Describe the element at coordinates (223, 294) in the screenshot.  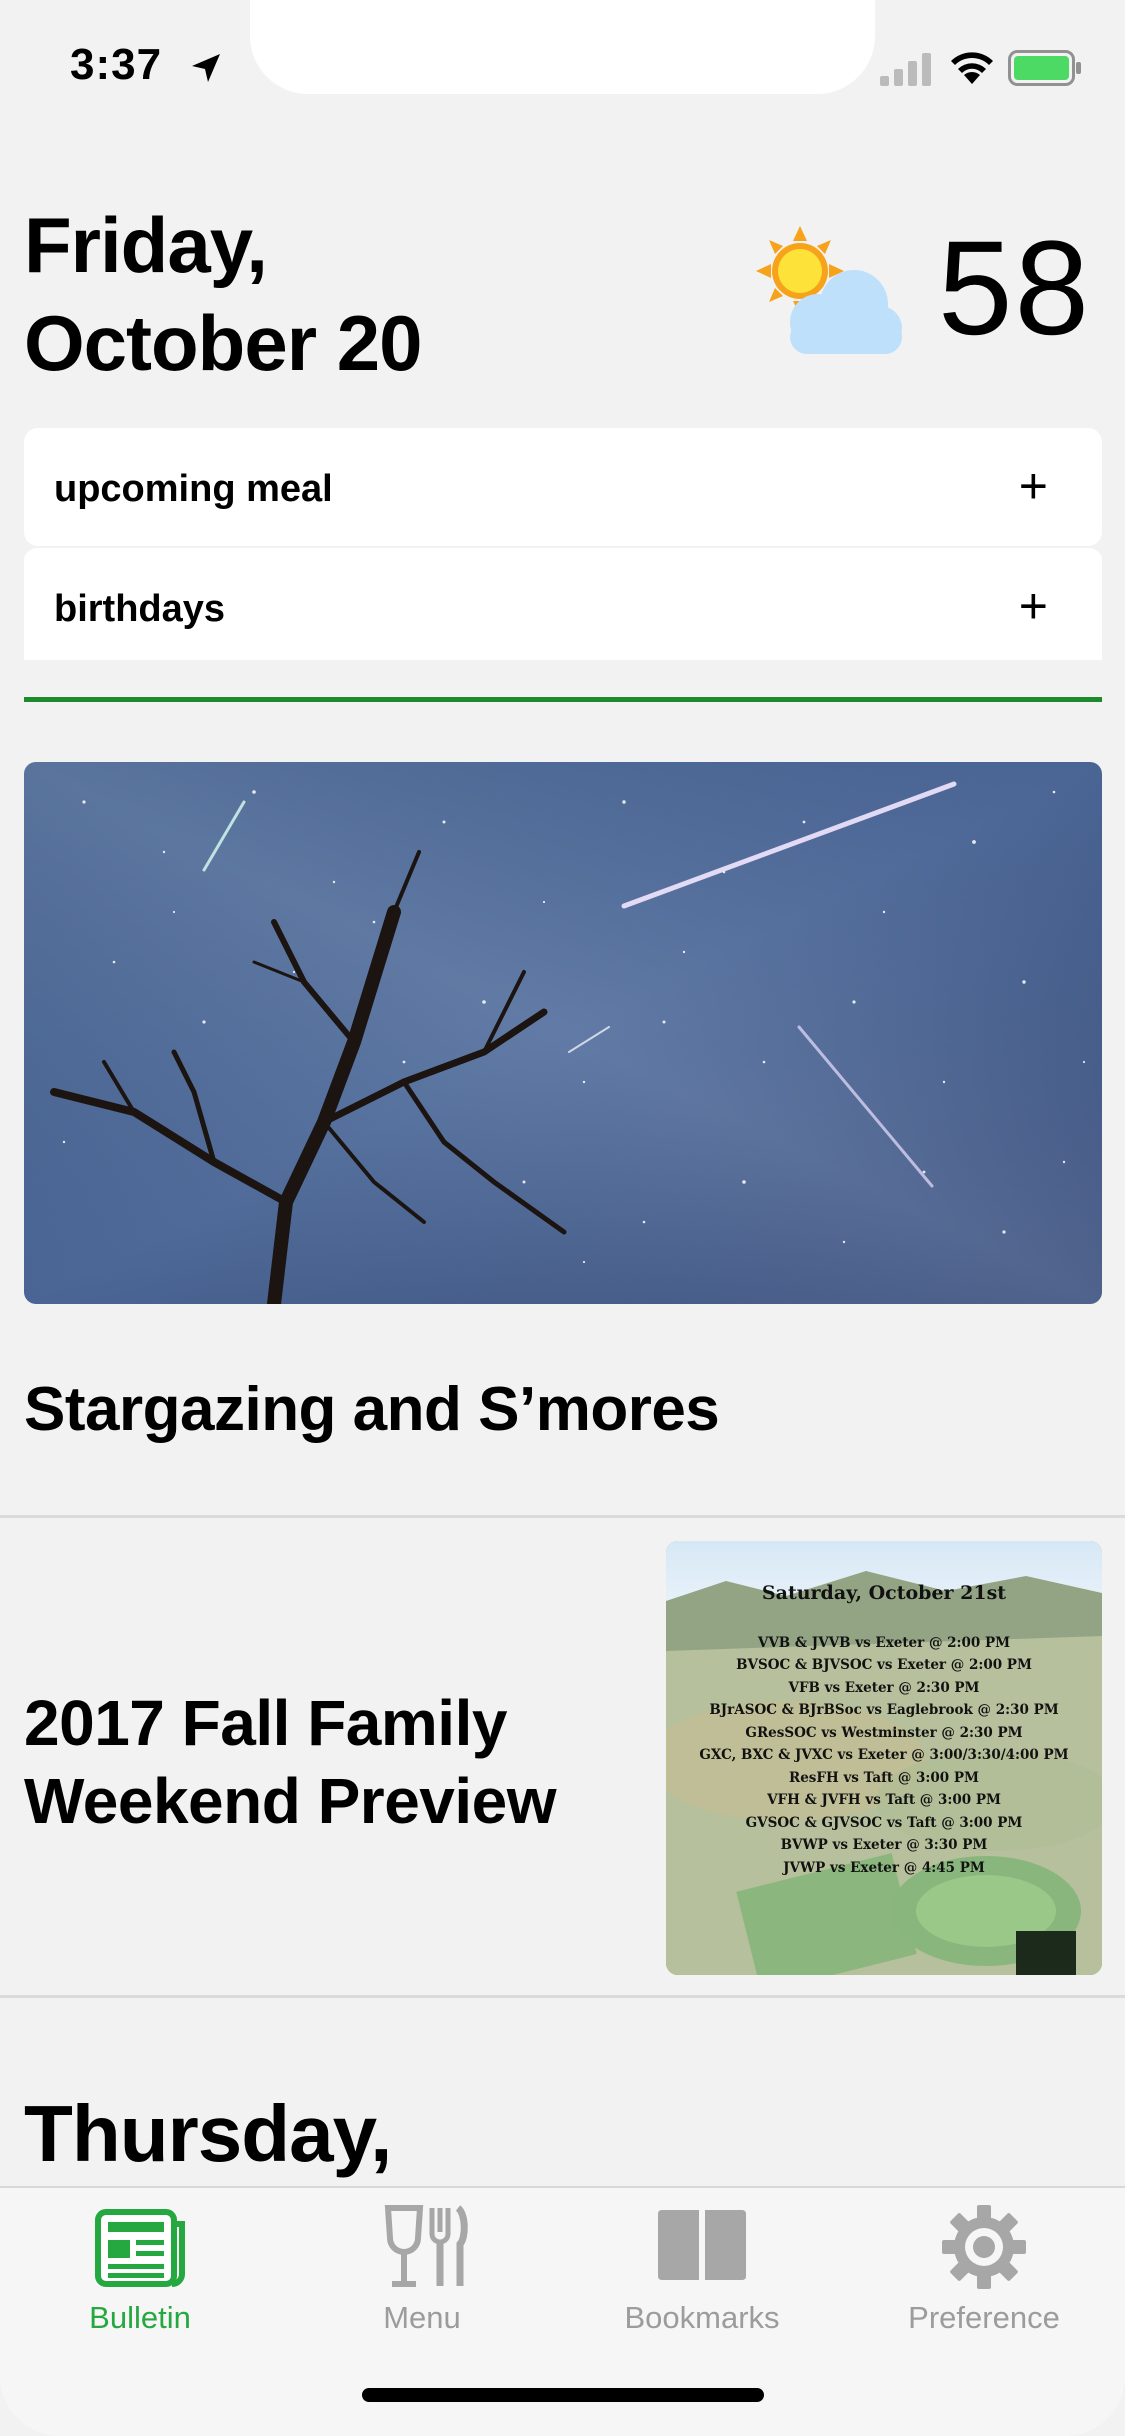
I see `page-title-date: Friday, October 20` at that location.